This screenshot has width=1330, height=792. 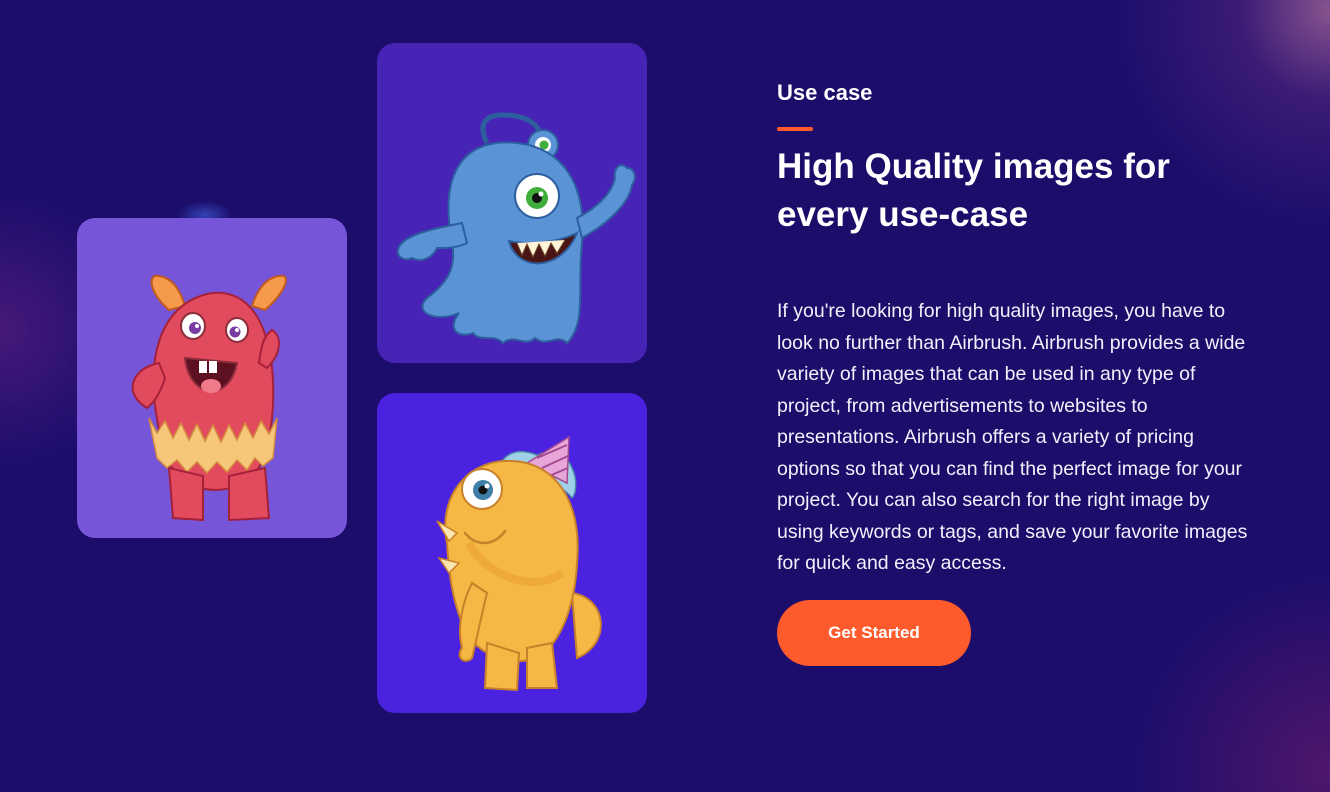 What do you see at coordinates (795, 129) in the screenshot?
I see `accent-divider` at bounding box center [795, 129].